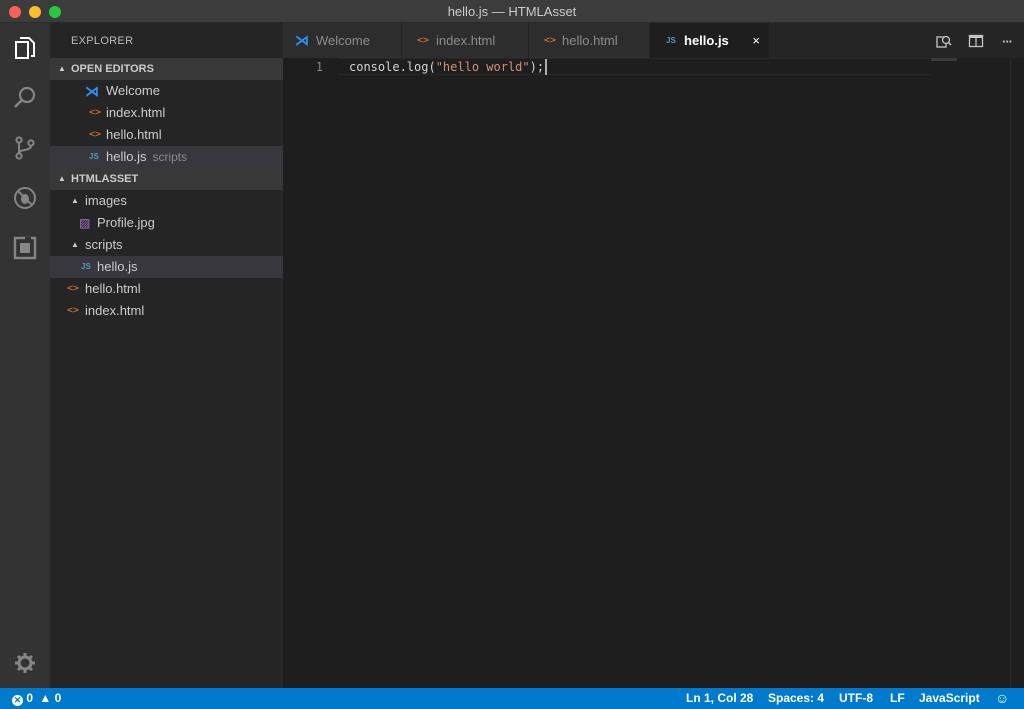 The image size is (1024, 709). Describe the element at coordinates (944, 41) in the screenshot. I see `open-preview-icon` at that location.